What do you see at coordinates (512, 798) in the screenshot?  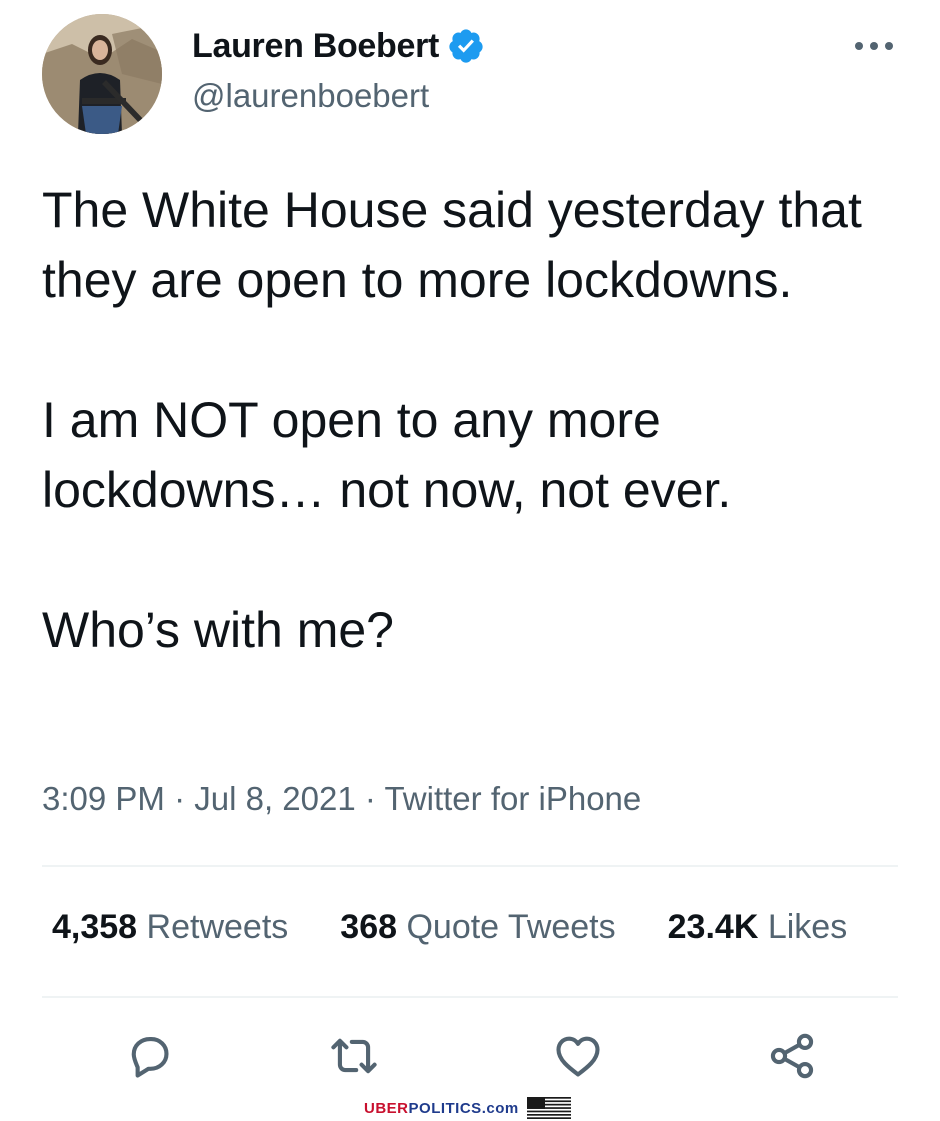 I see `tweet-source: Twitter for iPhone` at bounding box center [512, 798].